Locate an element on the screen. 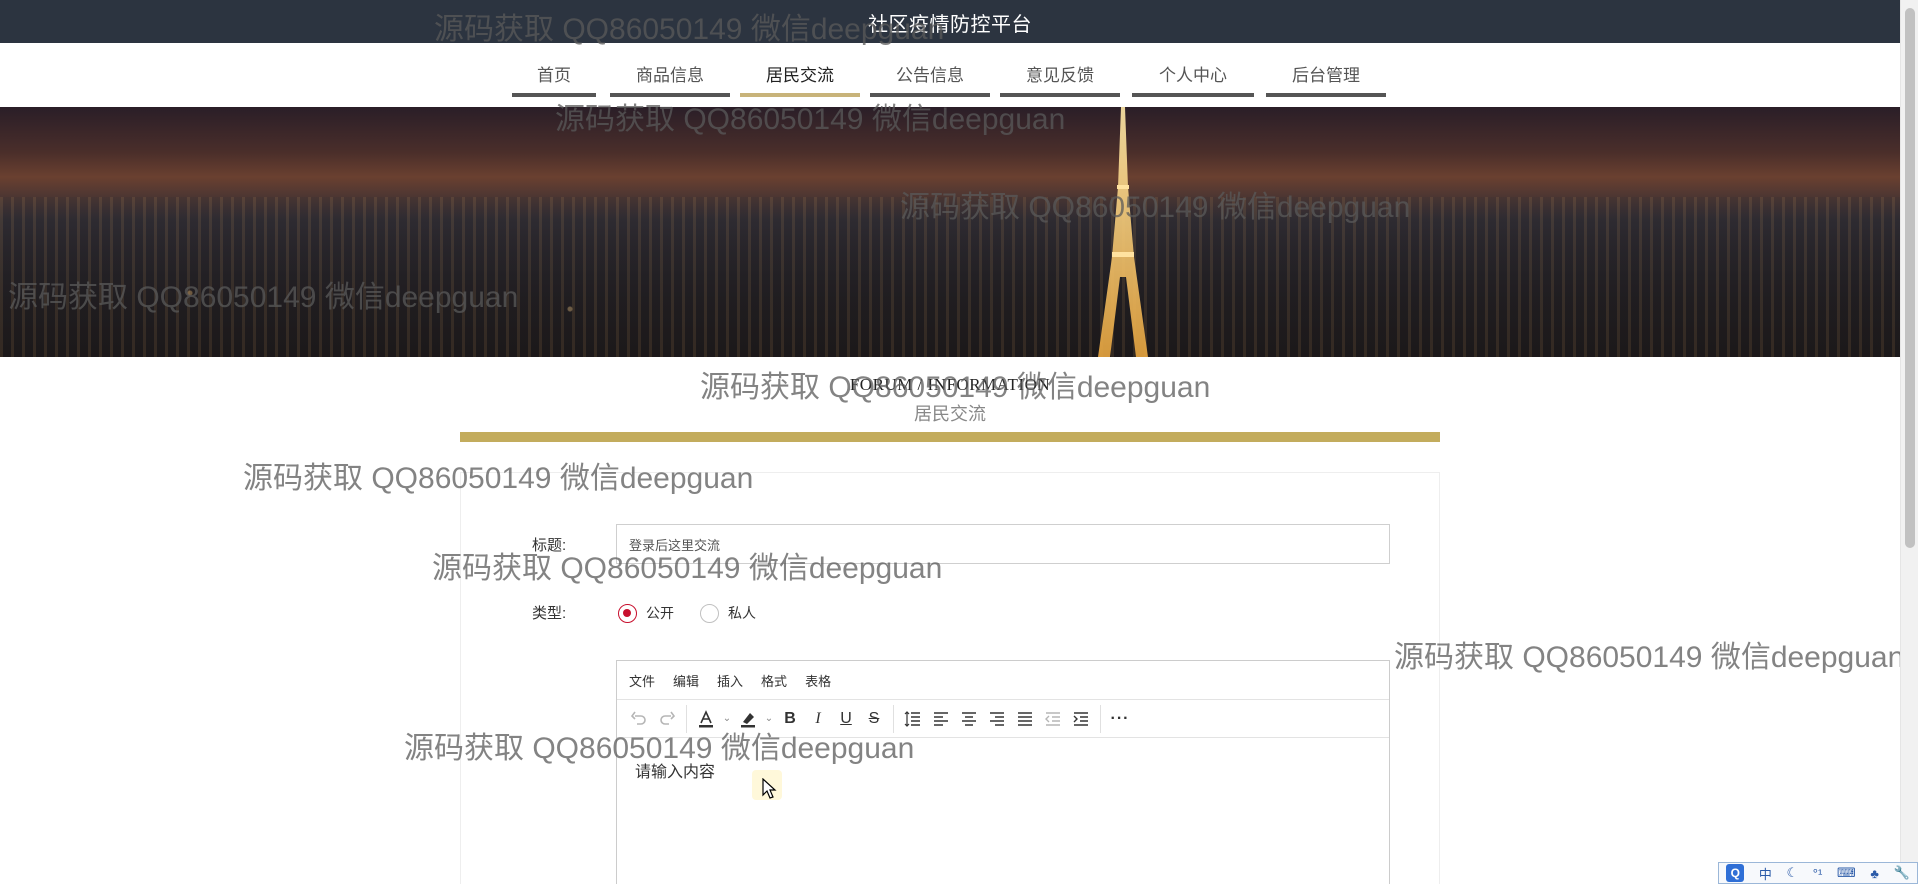 This screenshot has width=1918, height=884. line-height-icon is located at coordinates (913, 719).